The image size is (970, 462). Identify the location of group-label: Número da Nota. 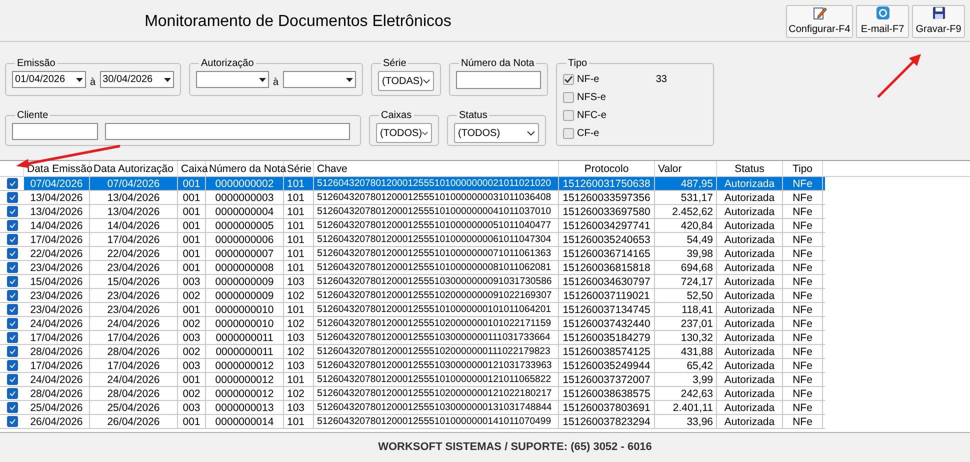
(498, 64).